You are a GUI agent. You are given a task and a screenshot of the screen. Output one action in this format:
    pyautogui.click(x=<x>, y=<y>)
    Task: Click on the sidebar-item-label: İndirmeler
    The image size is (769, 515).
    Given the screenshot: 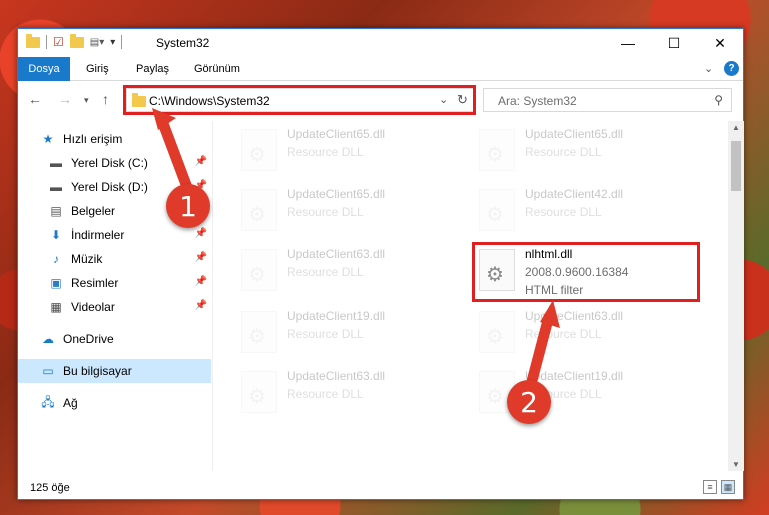 What is the action you would take?
    pyautogui.click(x=98, y=235)
    